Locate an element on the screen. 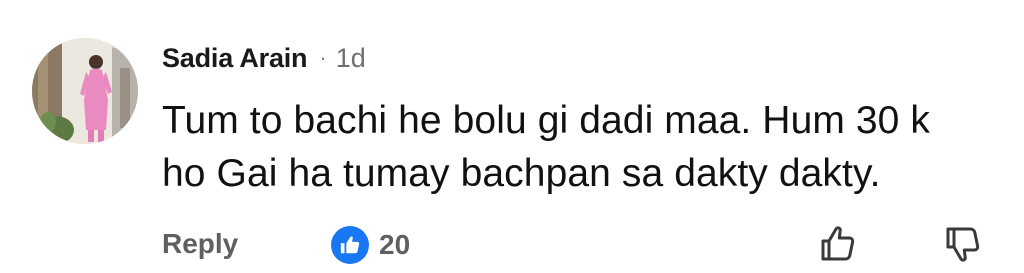  reply-button: Reply is located at coordinates (200, 244).